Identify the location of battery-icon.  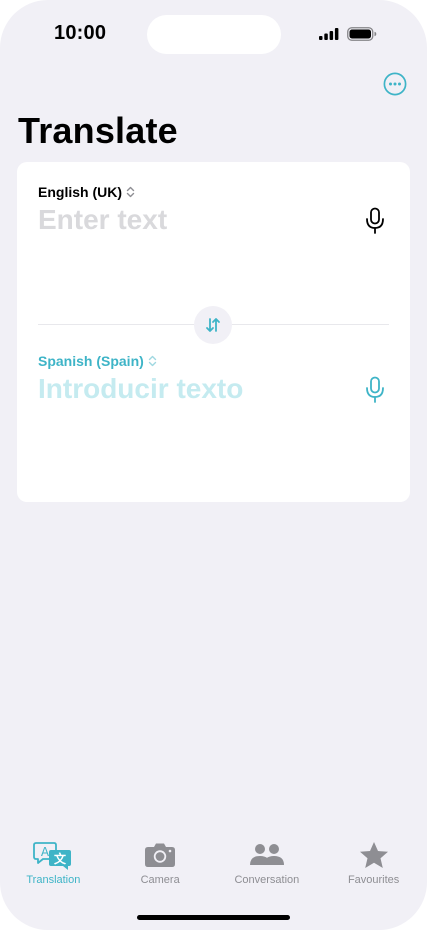
(362, 34).